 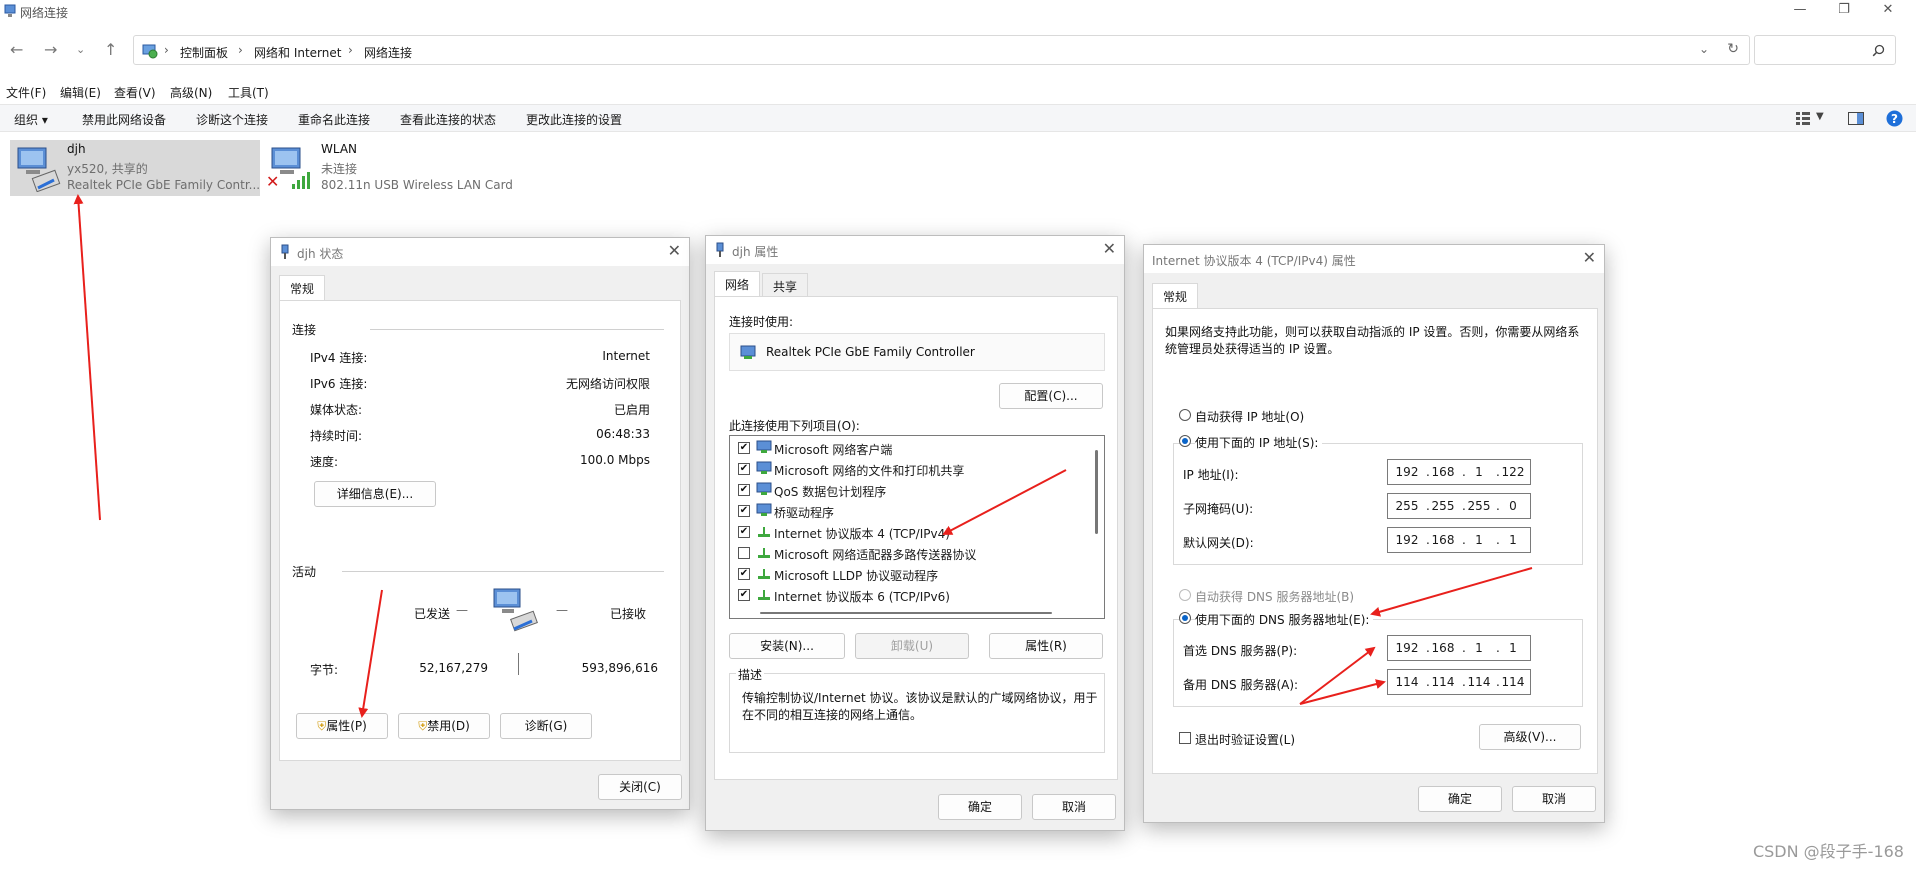 I want to click on arrow-to-preferred-dns, so click(x=1337, y=675).